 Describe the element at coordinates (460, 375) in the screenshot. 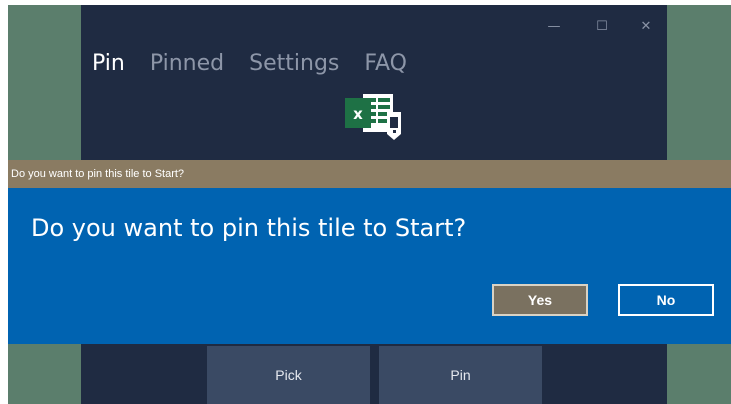

I see `pin-button: Pin` at that location.